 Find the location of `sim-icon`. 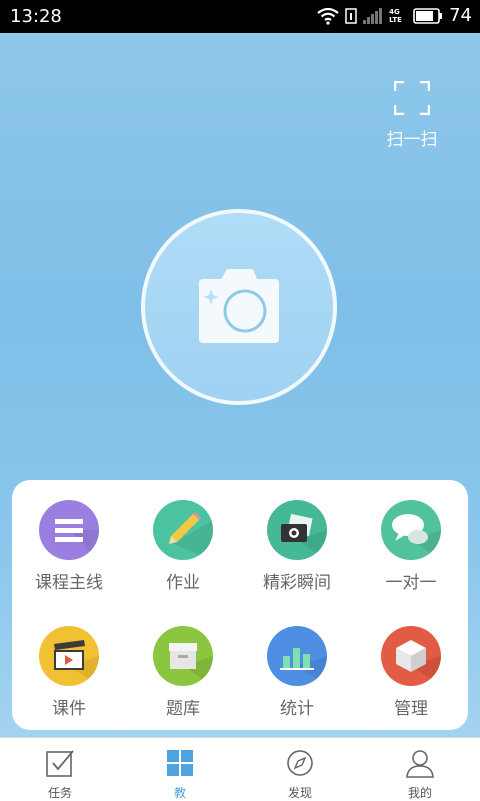

sim-icon is located at coordinates (351, 15).